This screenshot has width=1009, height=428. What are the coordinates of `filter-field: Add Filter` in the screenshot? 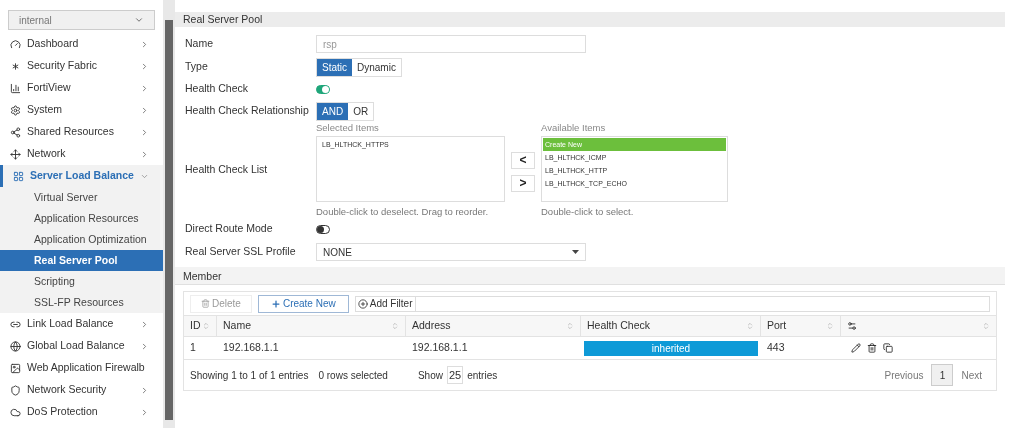 It's located at (672, 303).